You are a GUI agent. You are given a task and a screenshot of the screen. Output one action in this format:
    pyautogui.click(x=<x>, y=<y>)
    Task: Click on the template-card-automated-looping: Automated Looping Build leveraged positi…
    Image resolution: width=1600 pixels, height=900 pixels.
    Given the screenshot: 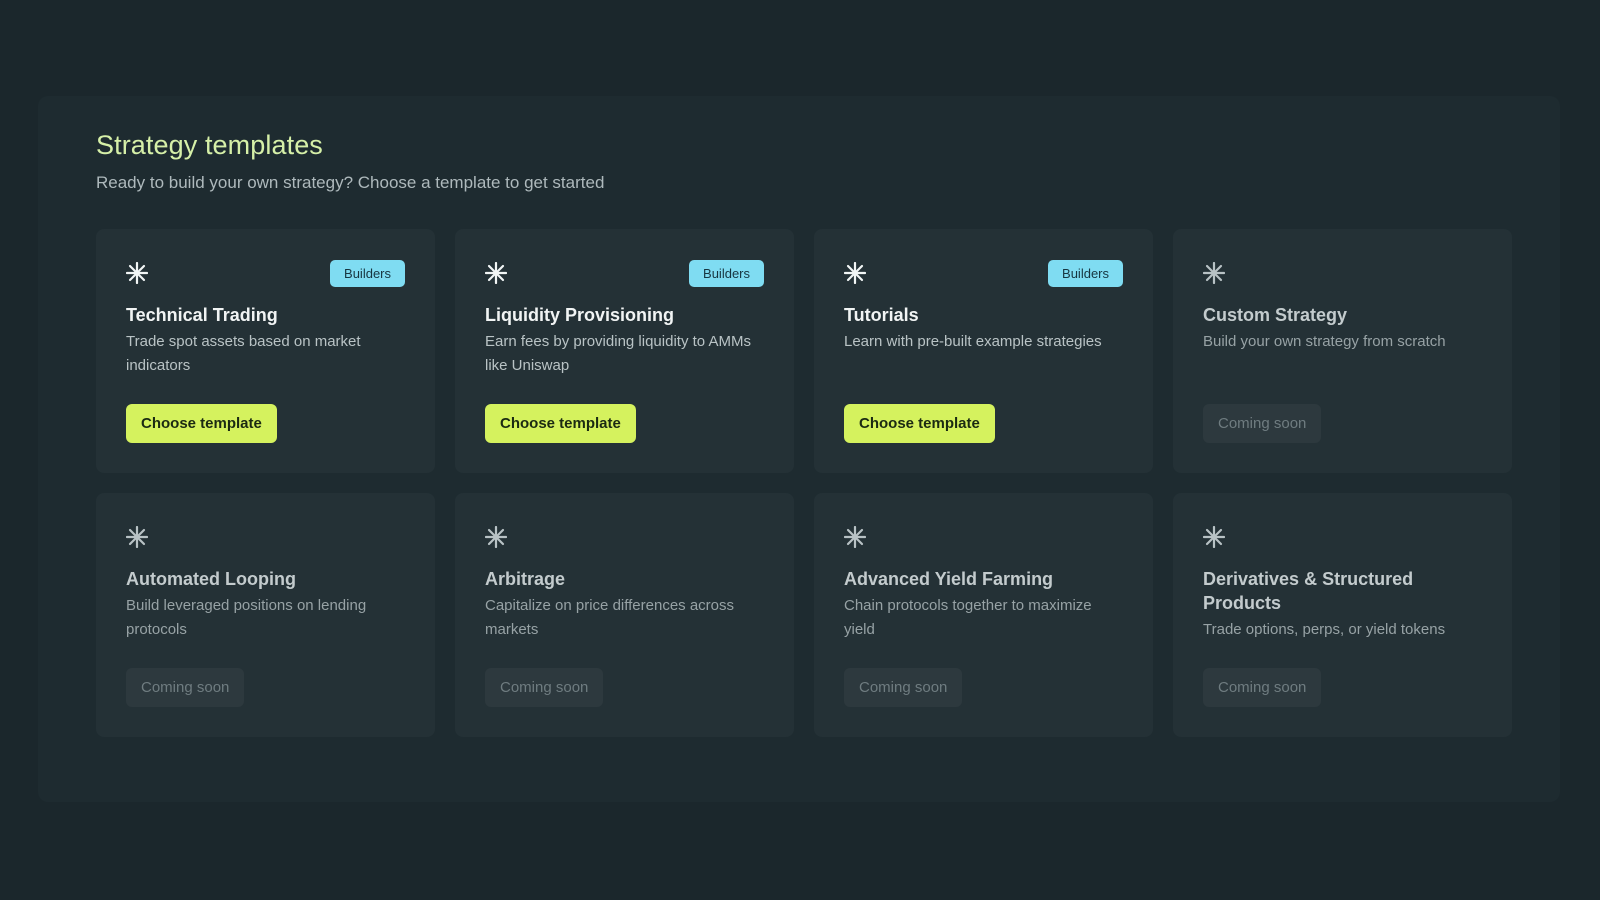 What is the action you would take?
    pyautogui.click(x=265, y=615)
    